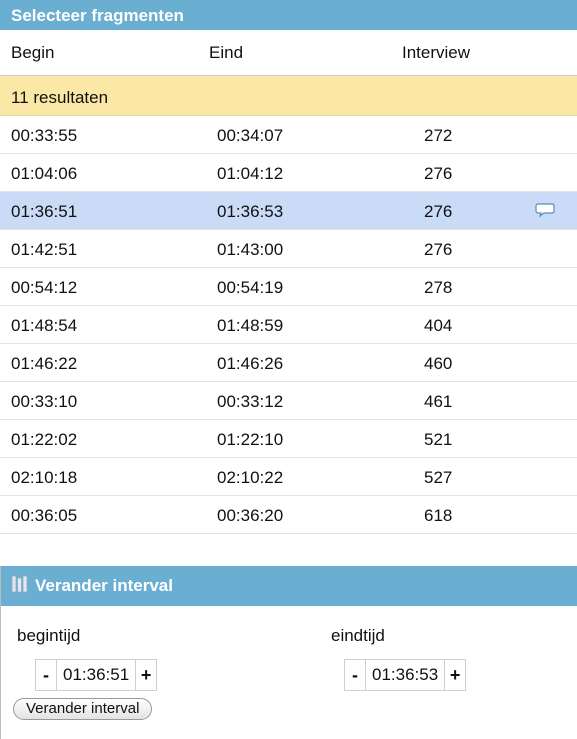 The height and width of the screenshot is (739, 577). I want to click on begintijd-stepper: - 01:36:51 +, so click(96, 675).